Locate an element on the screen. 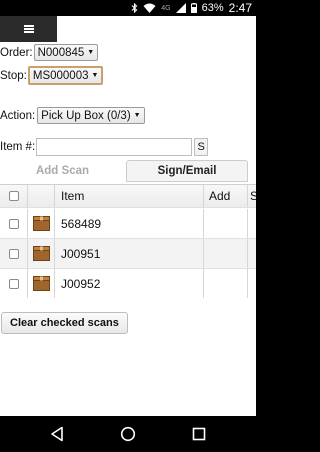 Image resolution: width=320 pixels, height=452 pixels. tab-bar: Add Scan Sign/Email is located at coordinates (128, 171).